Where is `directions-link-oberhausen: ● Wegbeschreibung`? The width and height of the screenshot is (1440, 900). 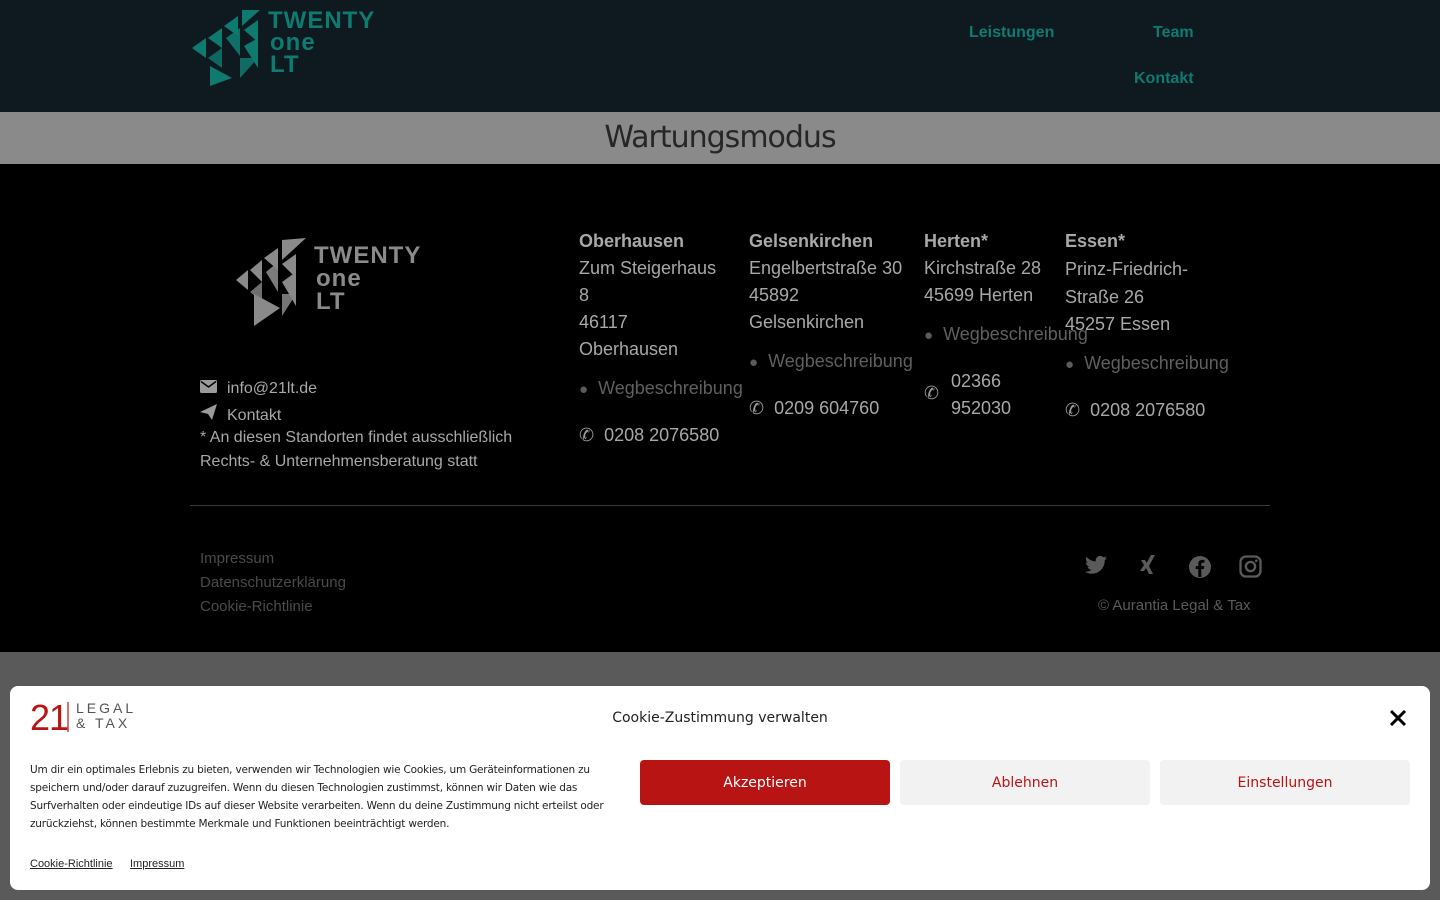 directions-link-oberhausen: ● Wegbeschreibung is located at coordinates (661, 388).